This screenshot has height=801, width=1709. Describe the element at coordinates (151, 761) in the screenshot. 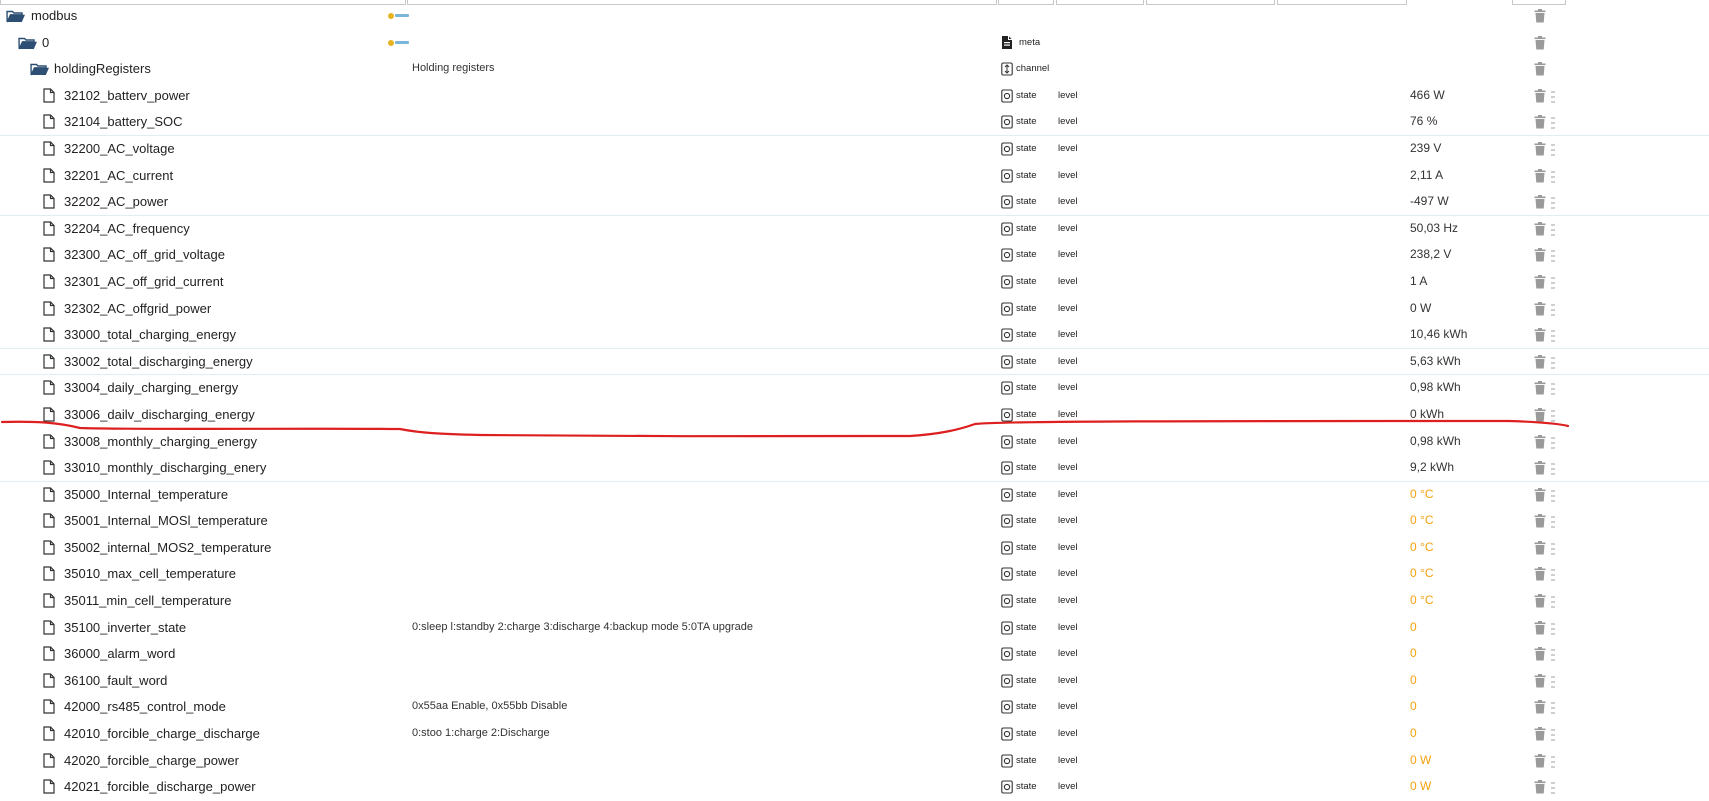

I see `state-name: 42020_forcible_charge_power` at that location.